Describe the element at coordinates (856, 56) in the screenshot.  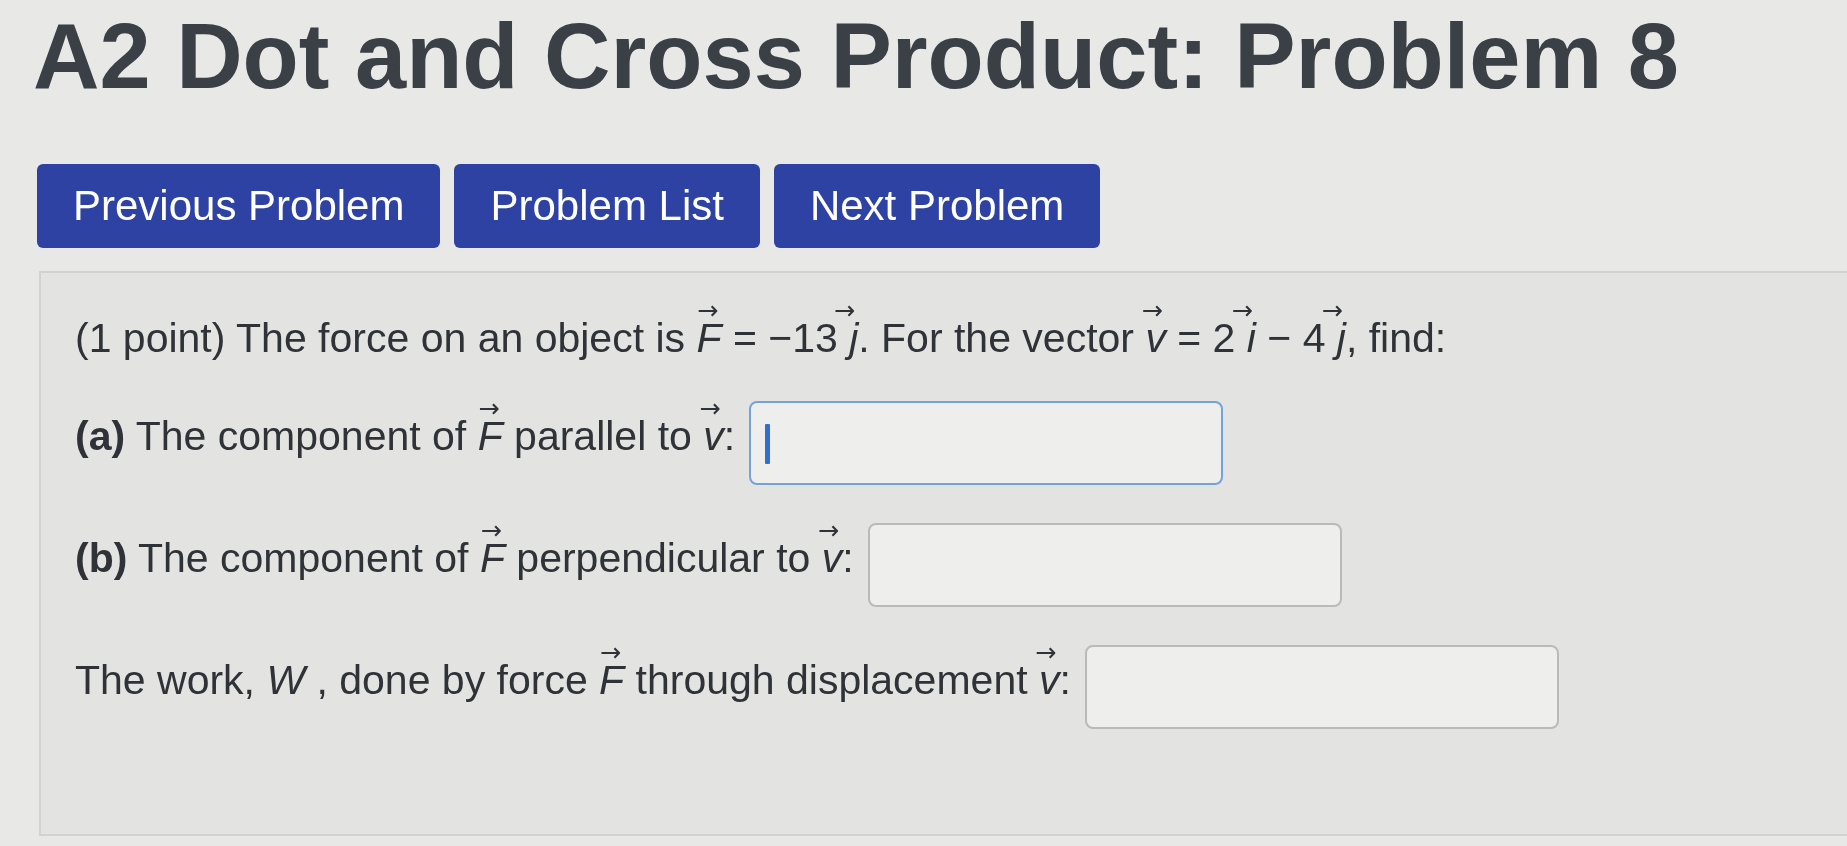
I see `page-title: A2 Dot and Cross Product: Problem 8` at that location.